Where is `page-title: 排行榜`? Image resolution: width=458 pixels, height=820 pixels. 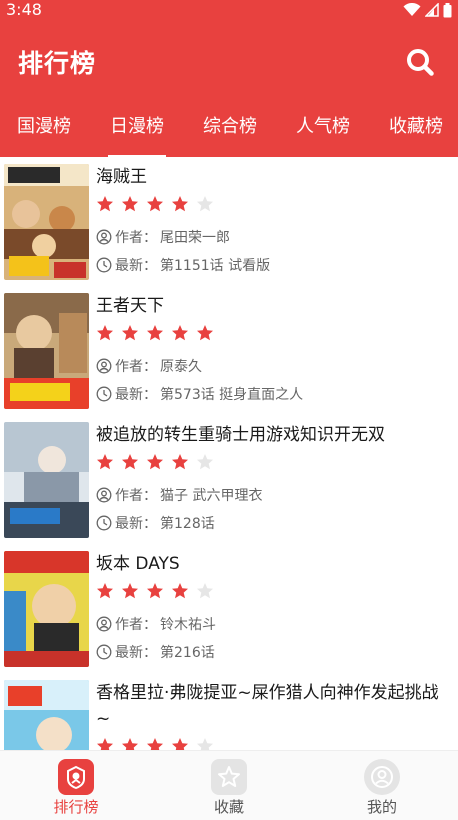
page-title: 排行榜 is located at coordinates (57, 63).